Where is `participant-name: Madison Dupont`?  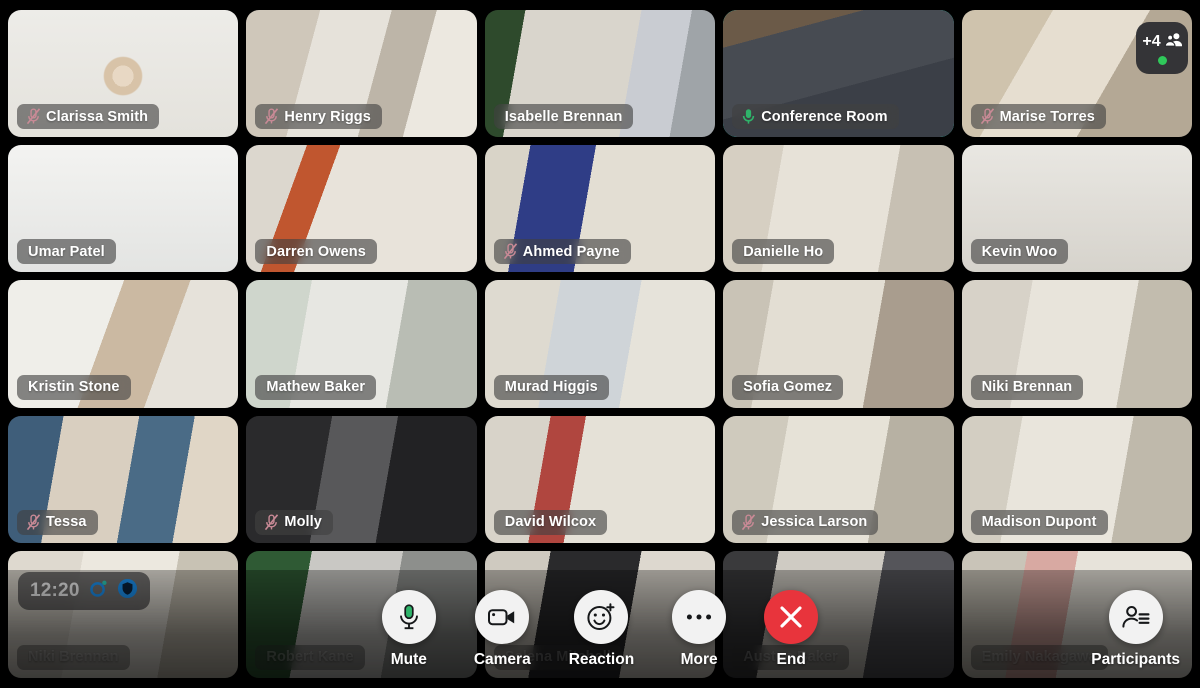 participant-name: Madison Dupont is located at coordinates (1039, 522).